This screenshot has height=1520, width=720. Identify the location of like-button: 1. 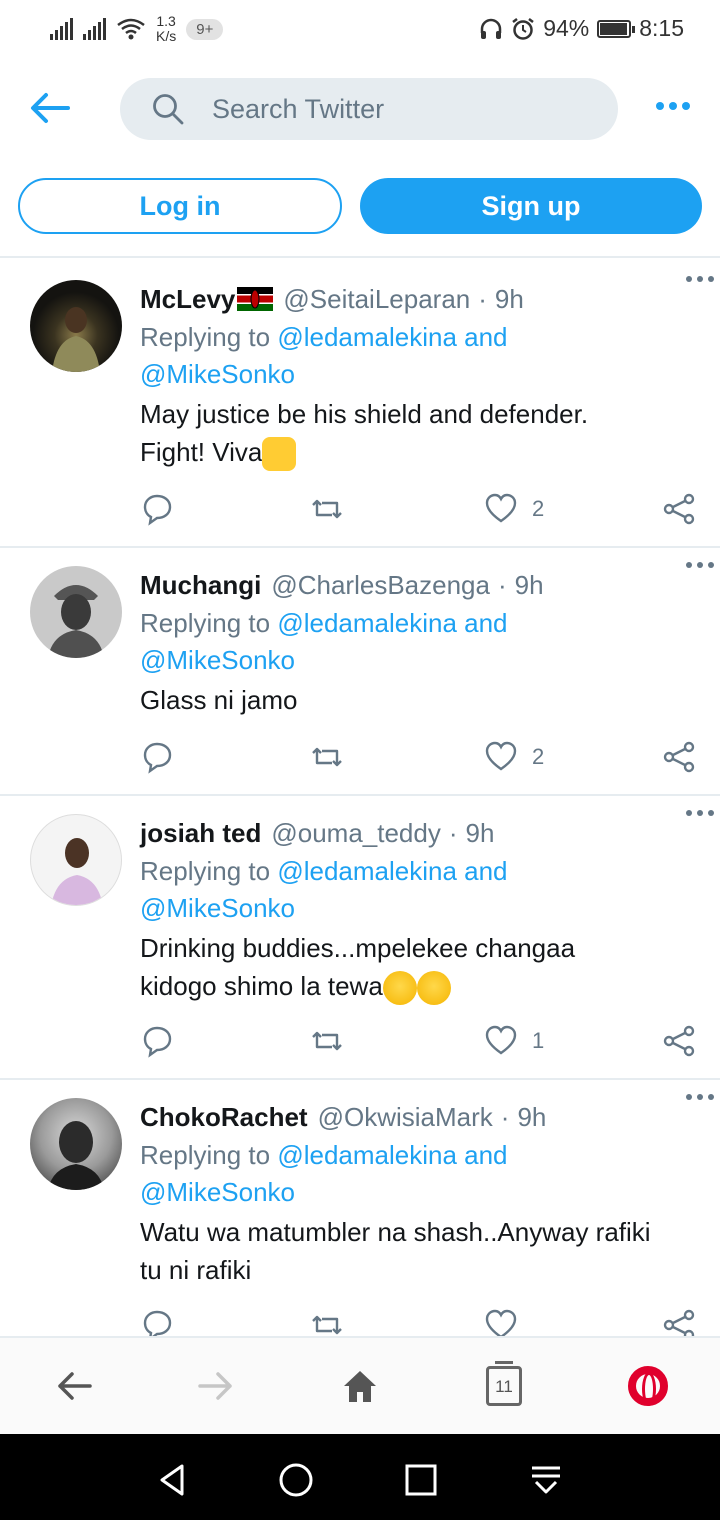
(514, 1041).